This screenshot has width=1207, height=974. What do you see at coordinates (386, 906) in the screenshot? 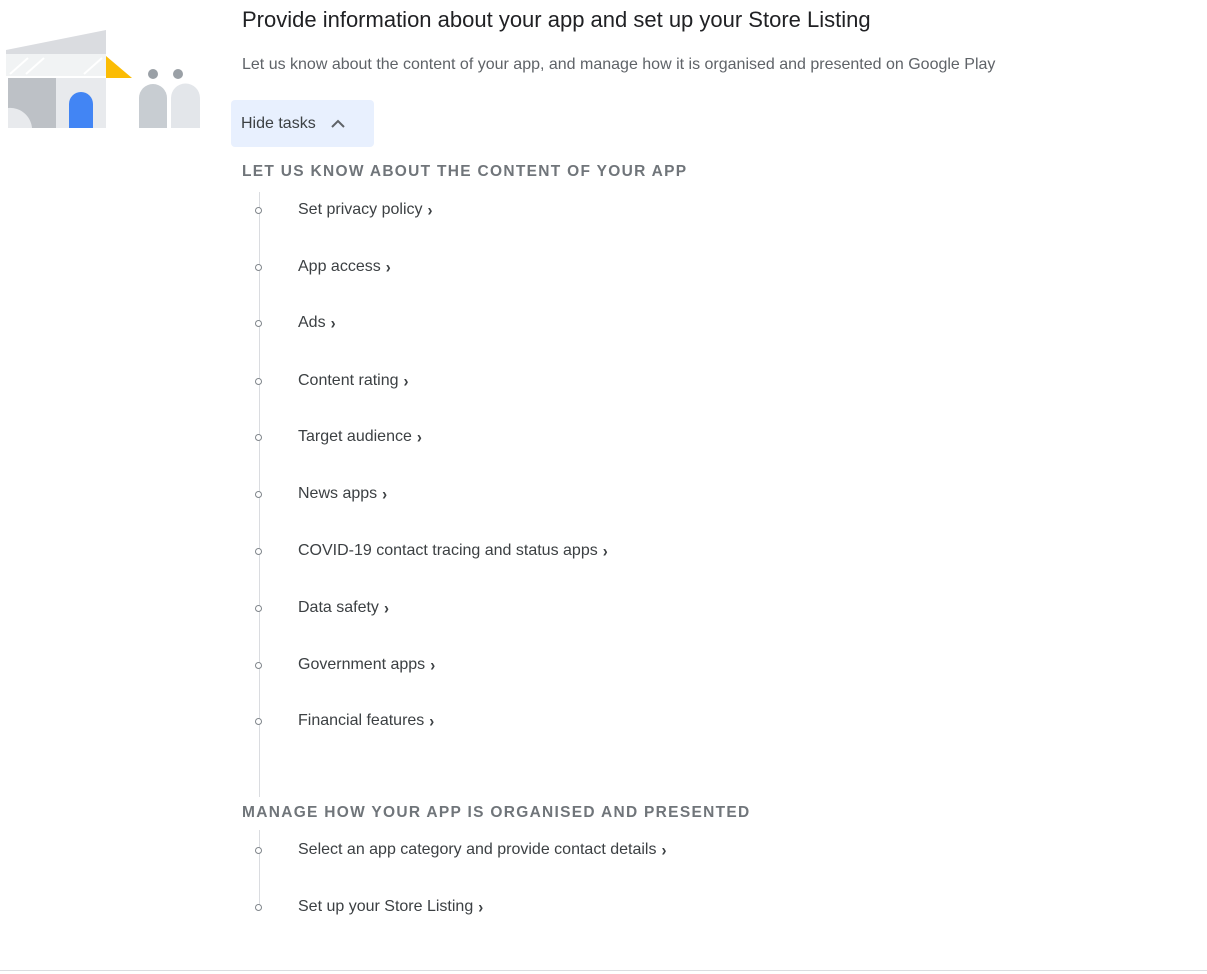
I see `task-label: Set up your Store Listing` at bounding box center [386, 906].